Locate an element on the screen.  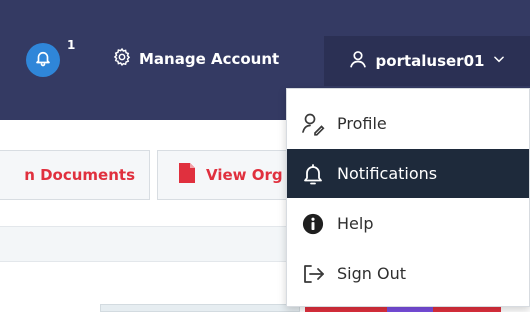
notifications-button is located at coordinates (43, 60).